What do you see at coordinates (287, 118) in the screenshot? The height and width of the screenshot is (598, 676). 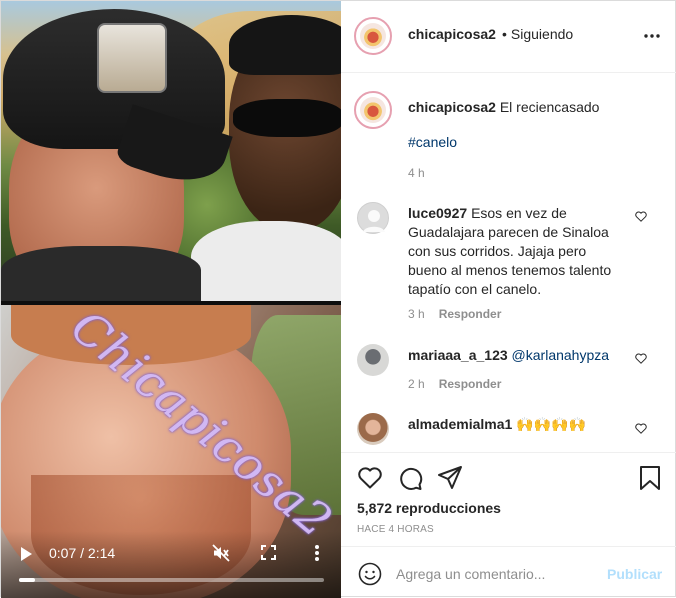 I see `sunglasses` at bounding box center [287, 118].